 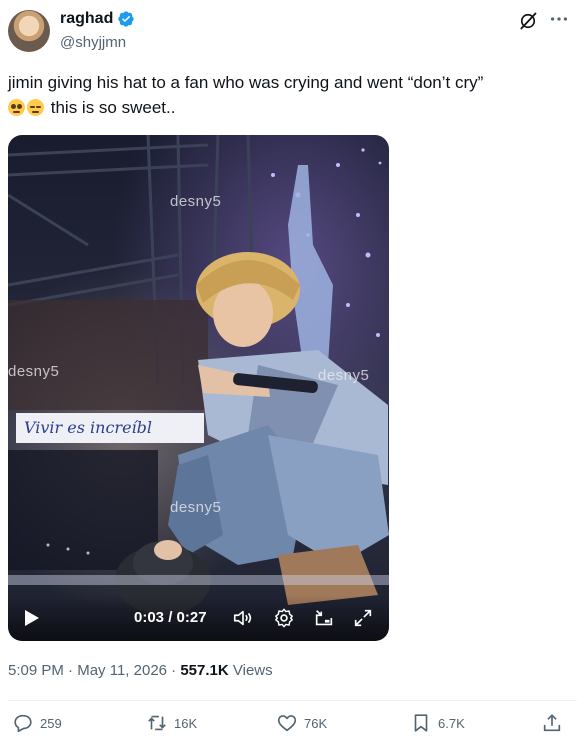 What do you see at coordinates (186, 723) in the screenshot?
I see `repost-count: 16K` at bounding box center [186, 723].